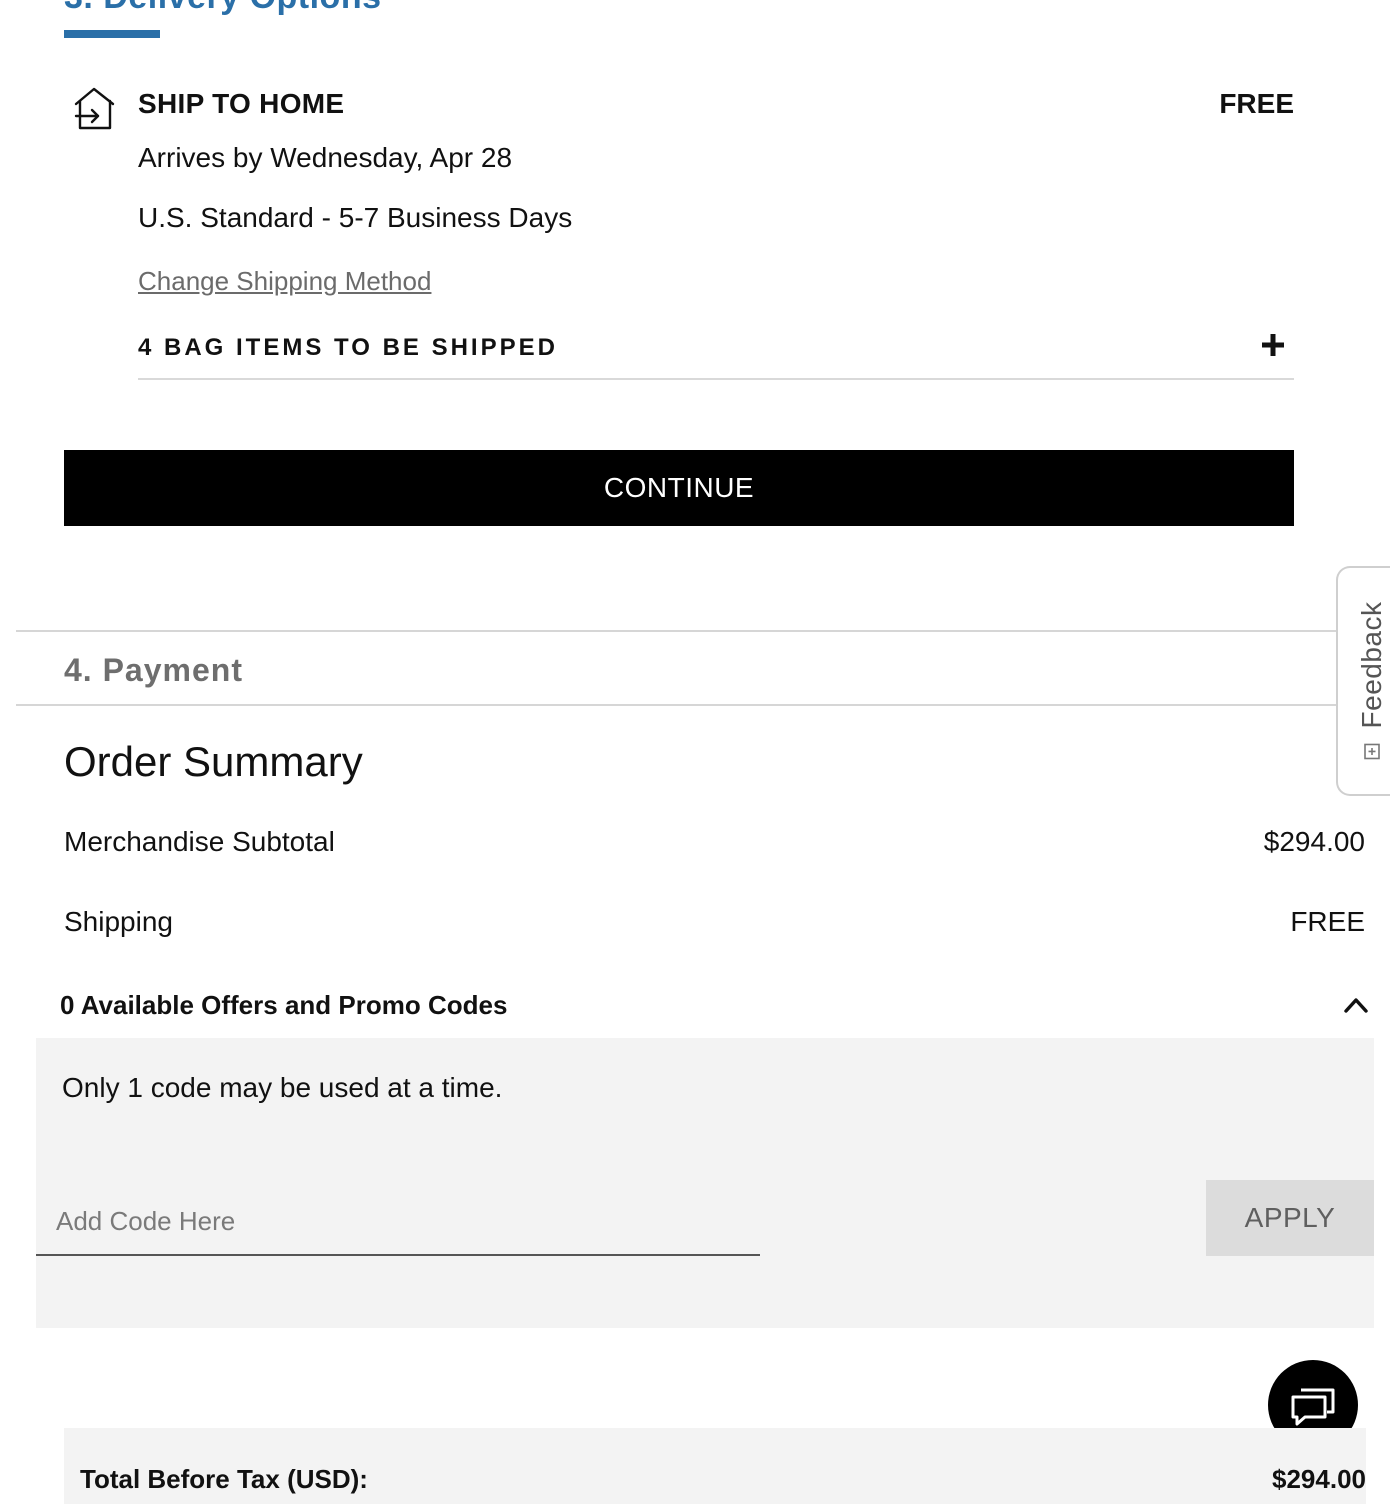 The image size is (1390, 1504). What do you see at coordinates (1319, 1479) in the screenshot?
I see `total-before-tax-value: $294.00` at bounding box center [1319, 1479].